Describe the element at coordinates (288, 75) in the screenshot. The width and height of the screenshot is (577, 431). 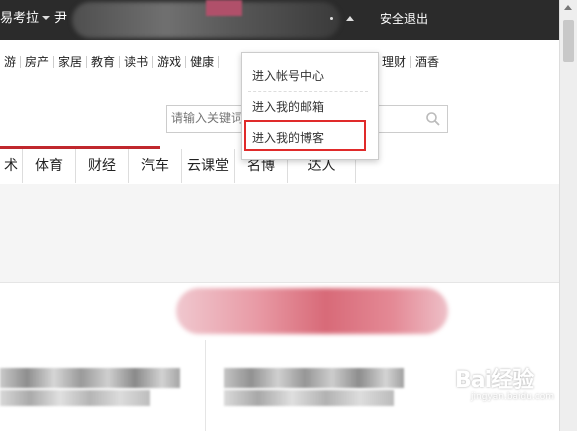
I see `menu-item-account-center: 进入帐号中心` at that location.